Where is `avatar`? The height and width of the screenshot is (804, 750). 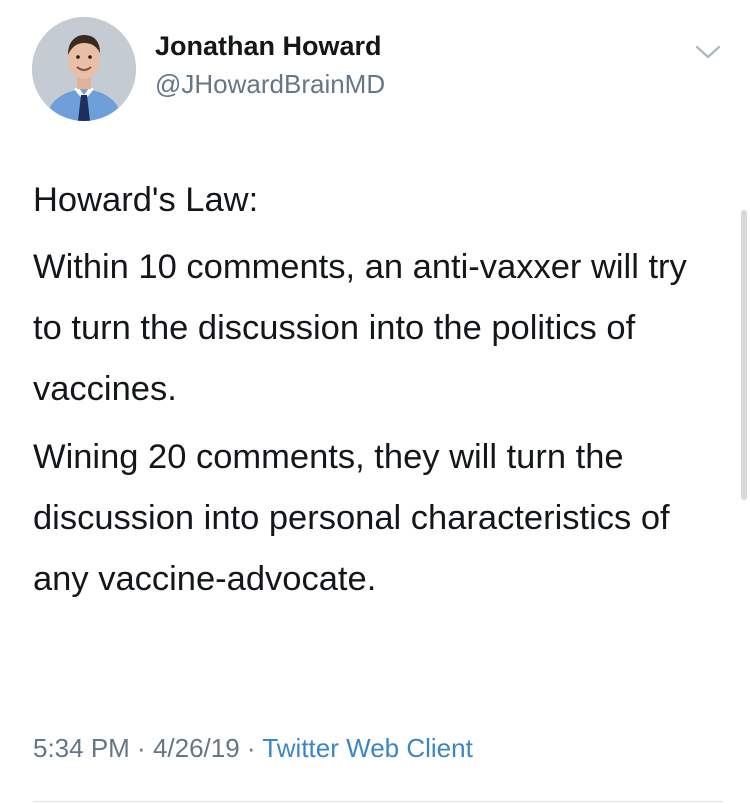
avatar is located at coordinates (84, 69).